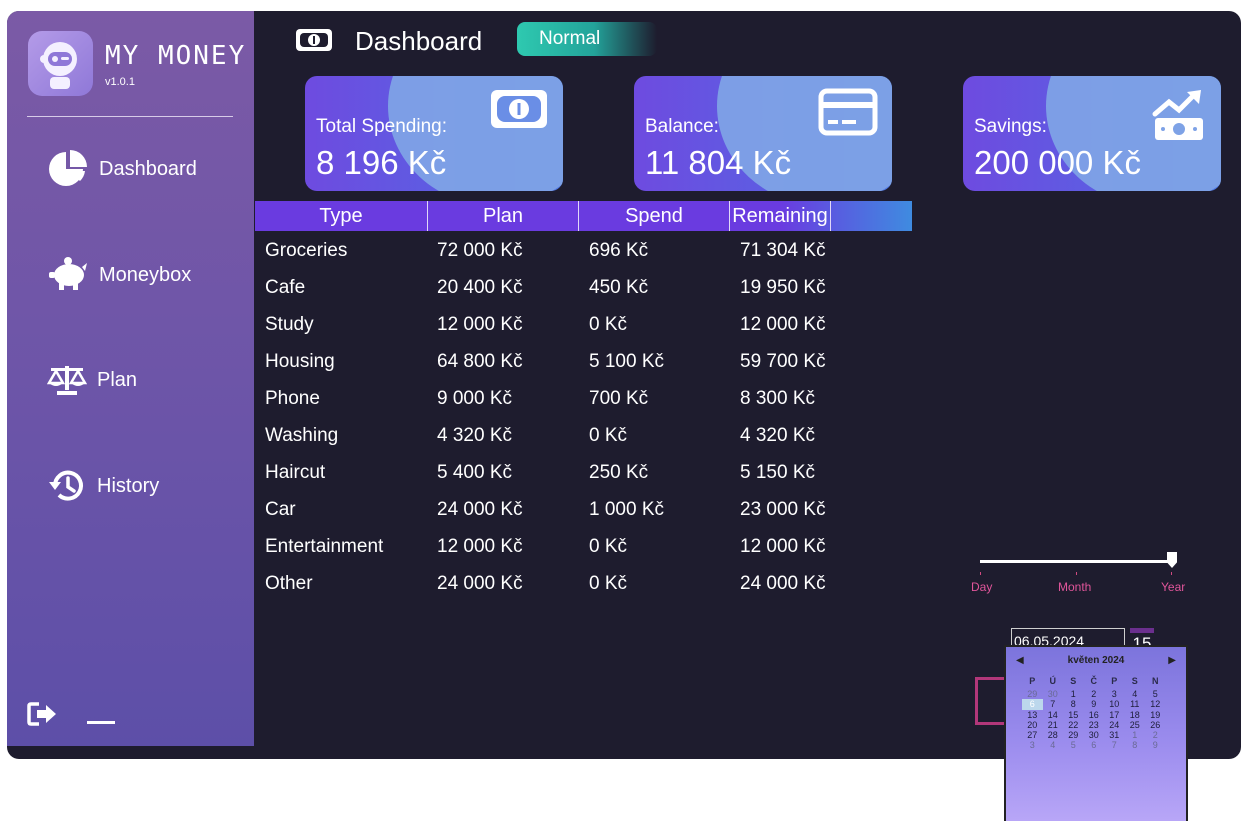  Describe the element at coordinates (341, 216) in the screenshot. I see `column-header-type: Type` at that location.